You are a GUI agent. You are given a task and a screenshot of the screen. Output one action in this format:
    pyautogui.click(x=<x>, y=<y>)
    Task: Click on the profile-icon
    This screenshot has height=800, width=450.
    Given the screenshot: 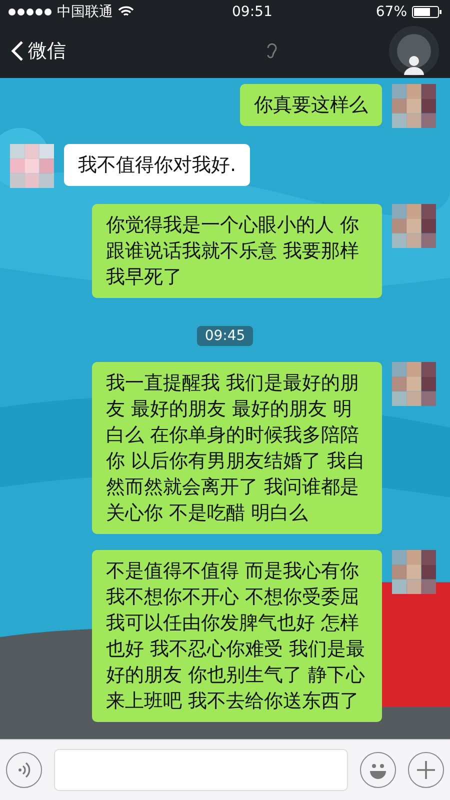 What is the action you would take?
    pyautogui.click(x=414, y=51)
    